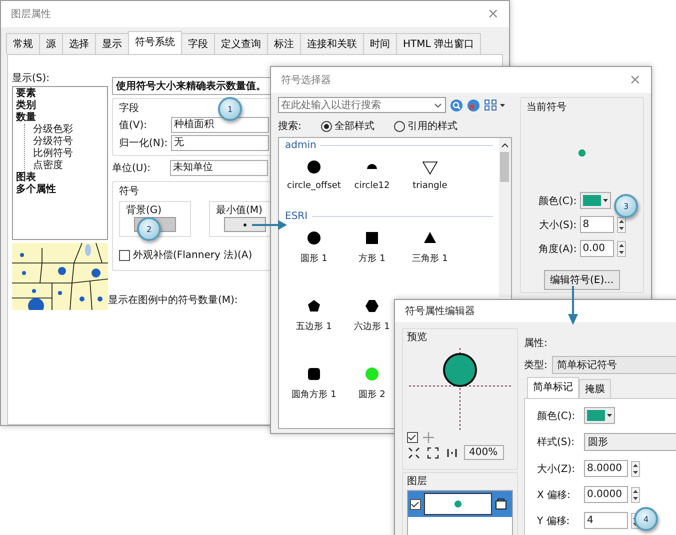  Describe the element at coordinates (430, 260) in the screenshot. I see `symbol-item: 三角形 1` at that location.